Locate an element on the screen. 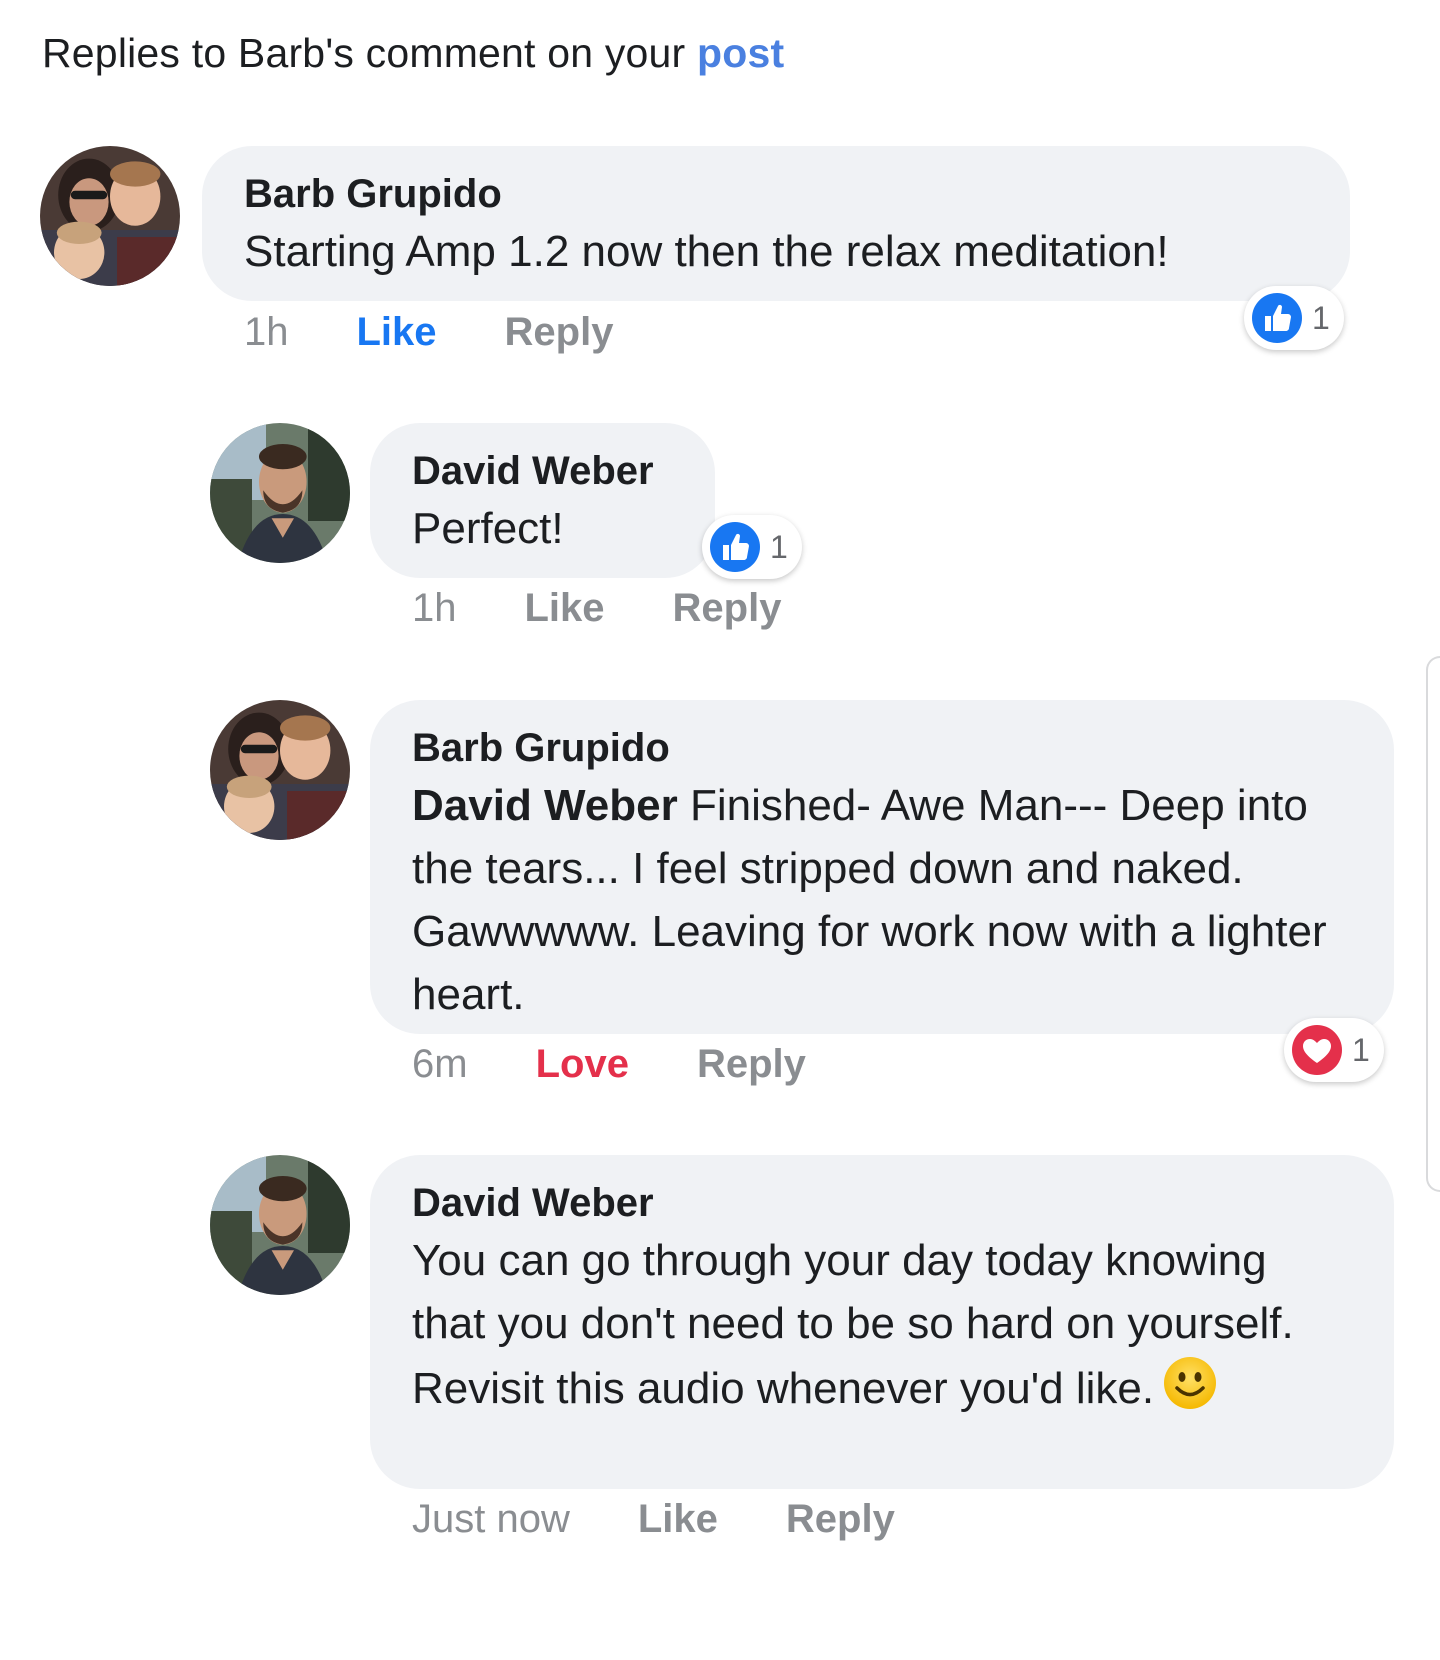 The width and height of the screenshot is (1440, 1660). post-link: post is located at coordinates (740, 53).